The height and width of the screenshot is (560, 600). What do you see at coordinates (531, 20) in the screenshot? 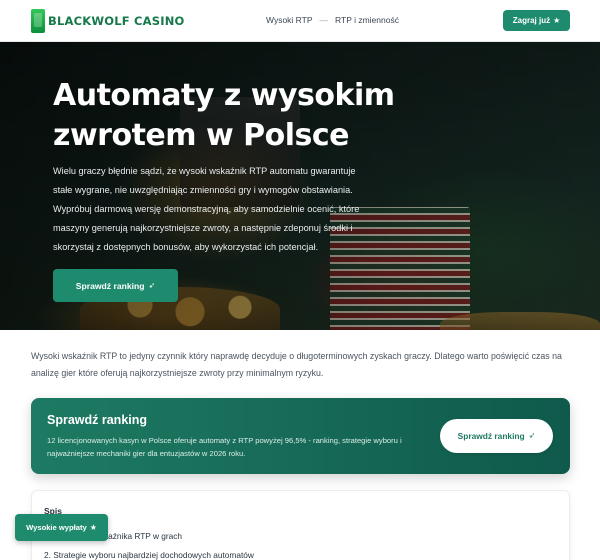
I see `play-now-label: Zagraj już` at bounding box center [531, 20].